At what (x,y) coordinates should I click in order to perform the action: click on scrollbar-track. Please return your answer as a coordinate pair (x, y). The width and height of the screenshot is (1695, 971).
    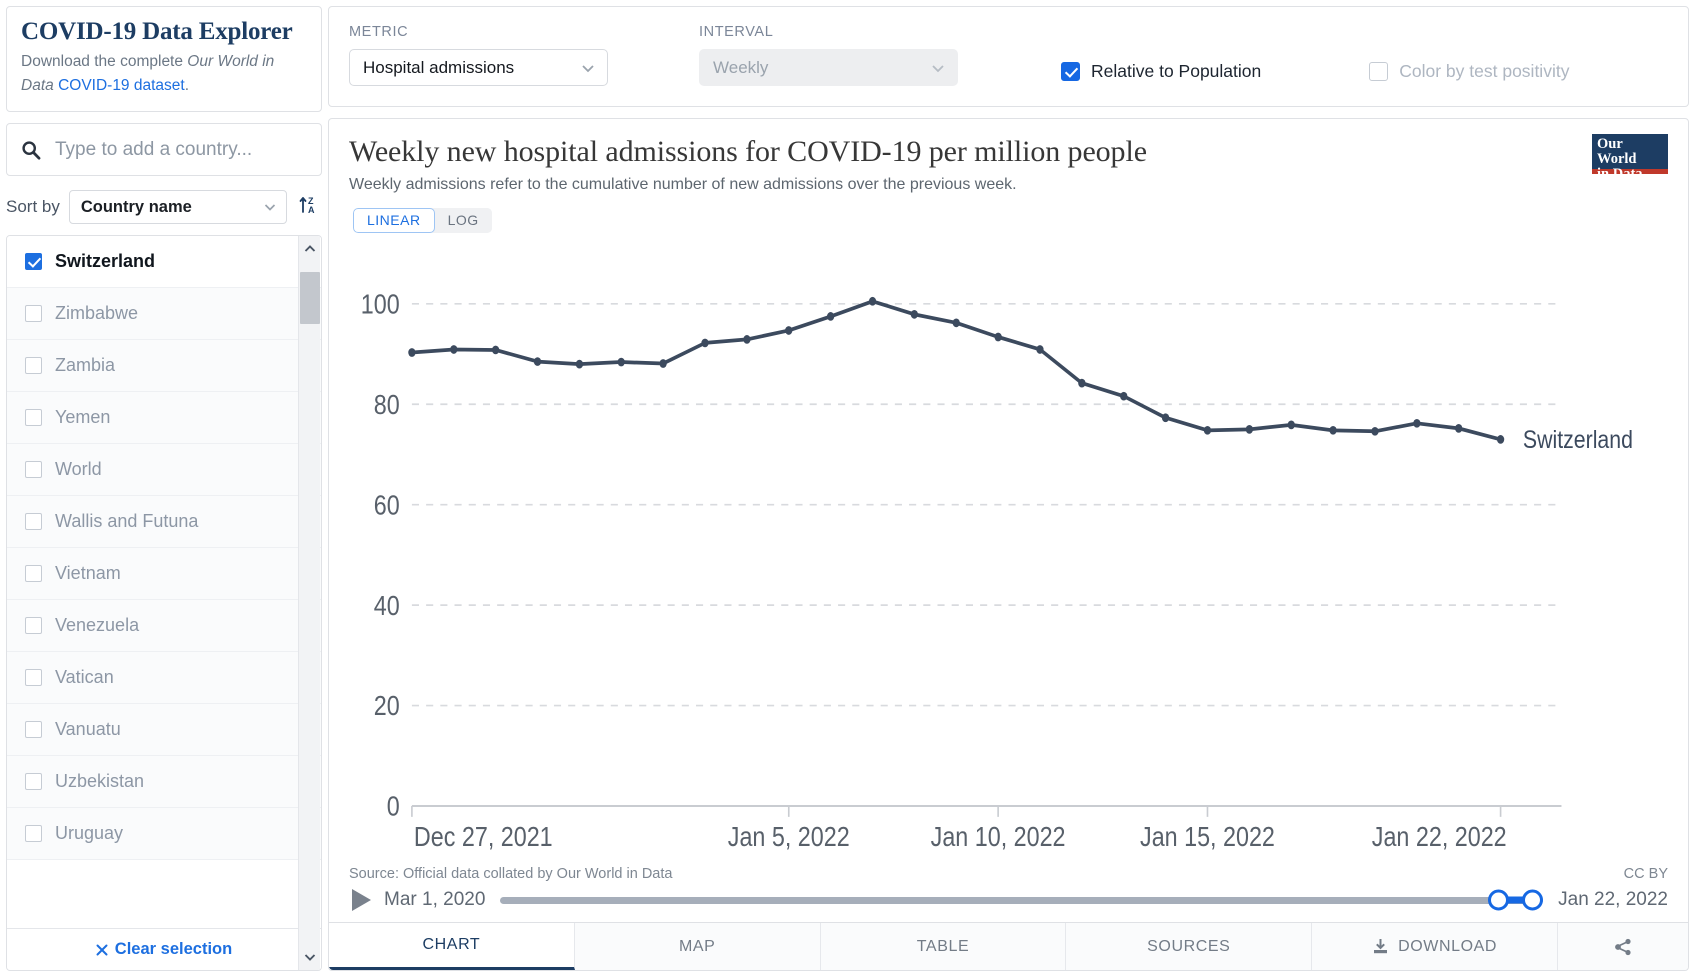
    Looking at the image, I should click on (310, 603).